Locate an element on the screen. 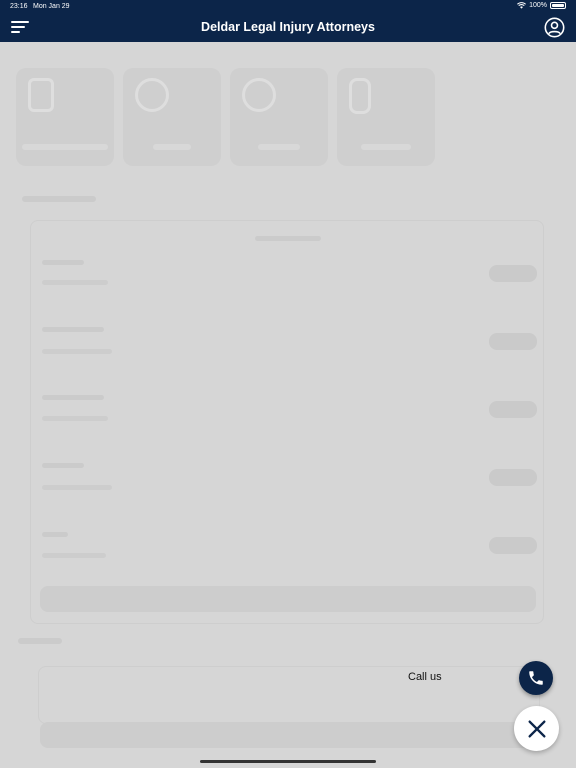 The image size is (576, 768). close-icon is located at coordinates (536, 728).